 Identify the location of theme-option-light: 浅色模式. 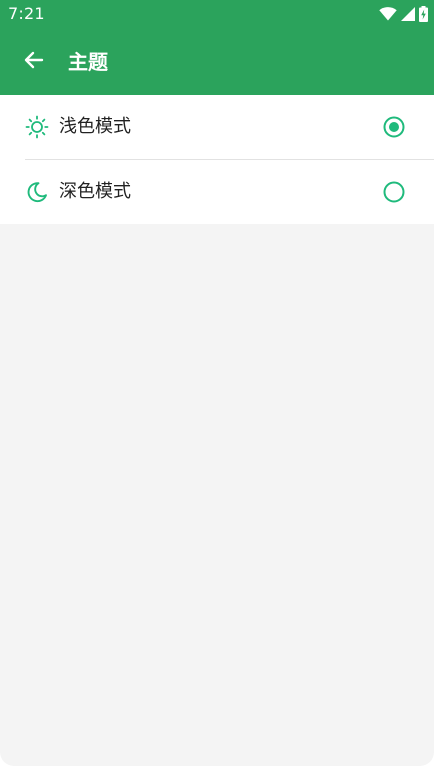
(217, 127).